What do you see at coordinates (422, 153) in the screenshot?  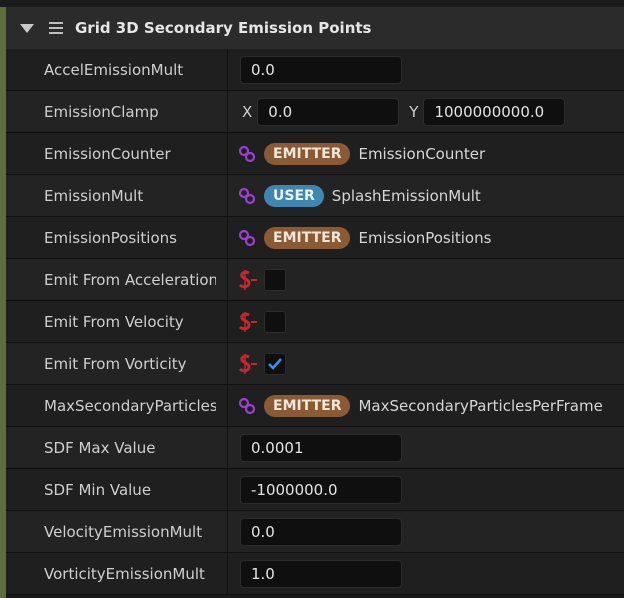 I see `binding-name: EmissionCounter` at bounding box center [422, 153].